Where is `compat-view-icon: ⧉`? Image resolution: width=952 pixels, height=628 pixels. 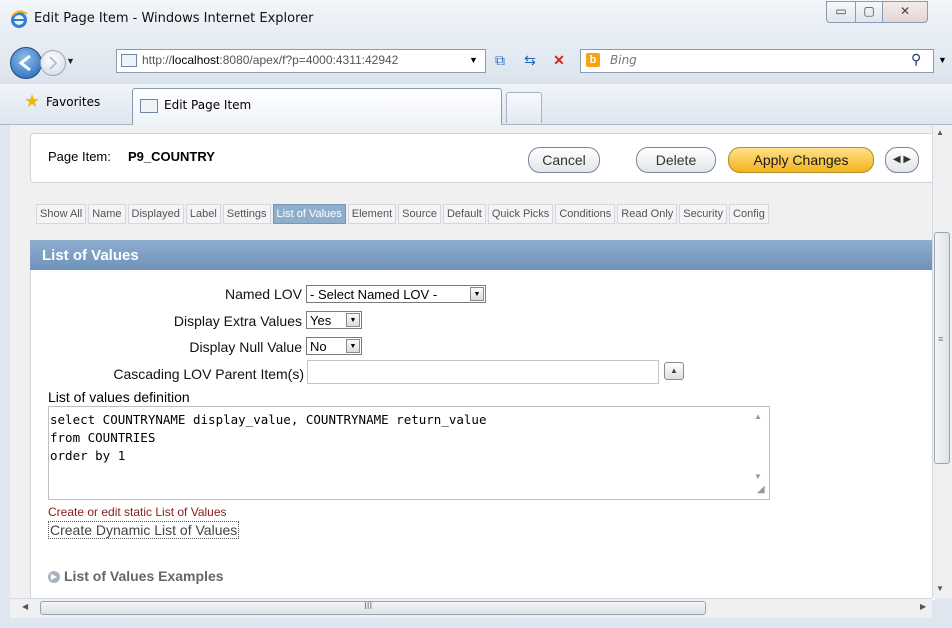
compat-view-icon: ⧉ is located at coordinates (500, 60).